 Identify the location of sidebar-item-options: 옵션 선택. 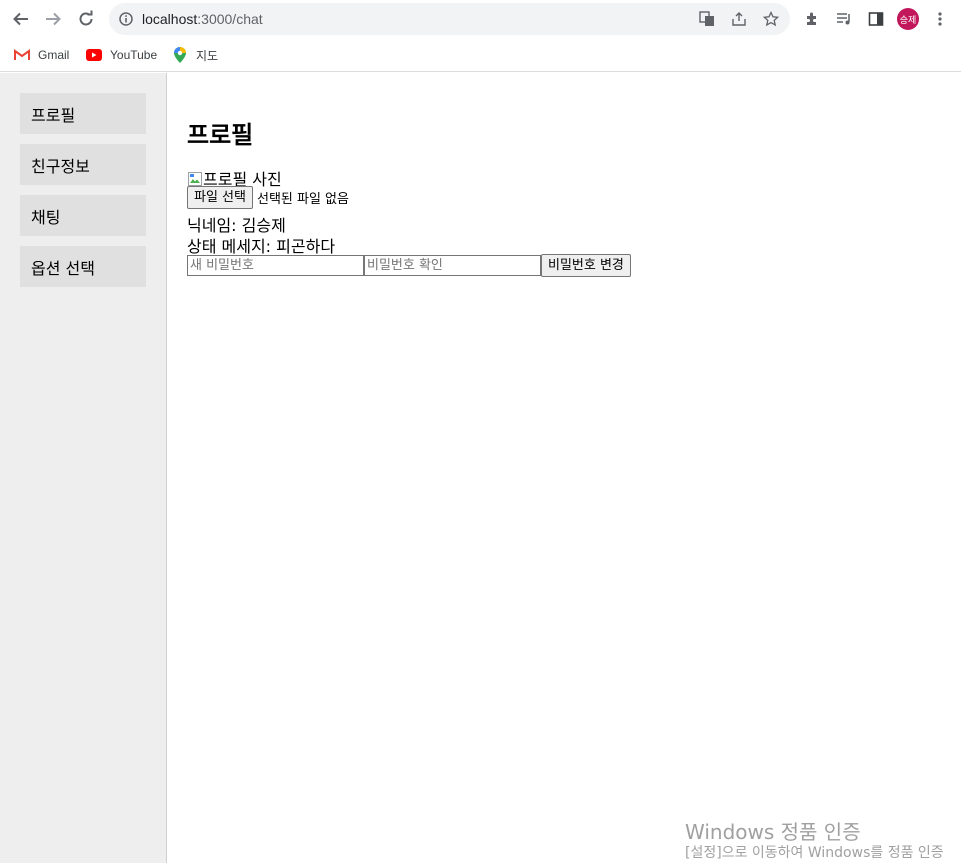
(83, 266).